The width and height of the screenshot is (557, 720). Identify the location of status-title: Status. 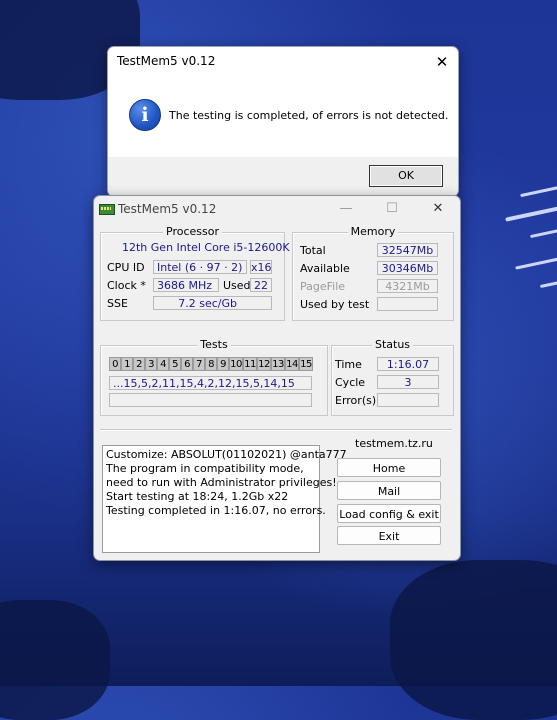
(392, 344).